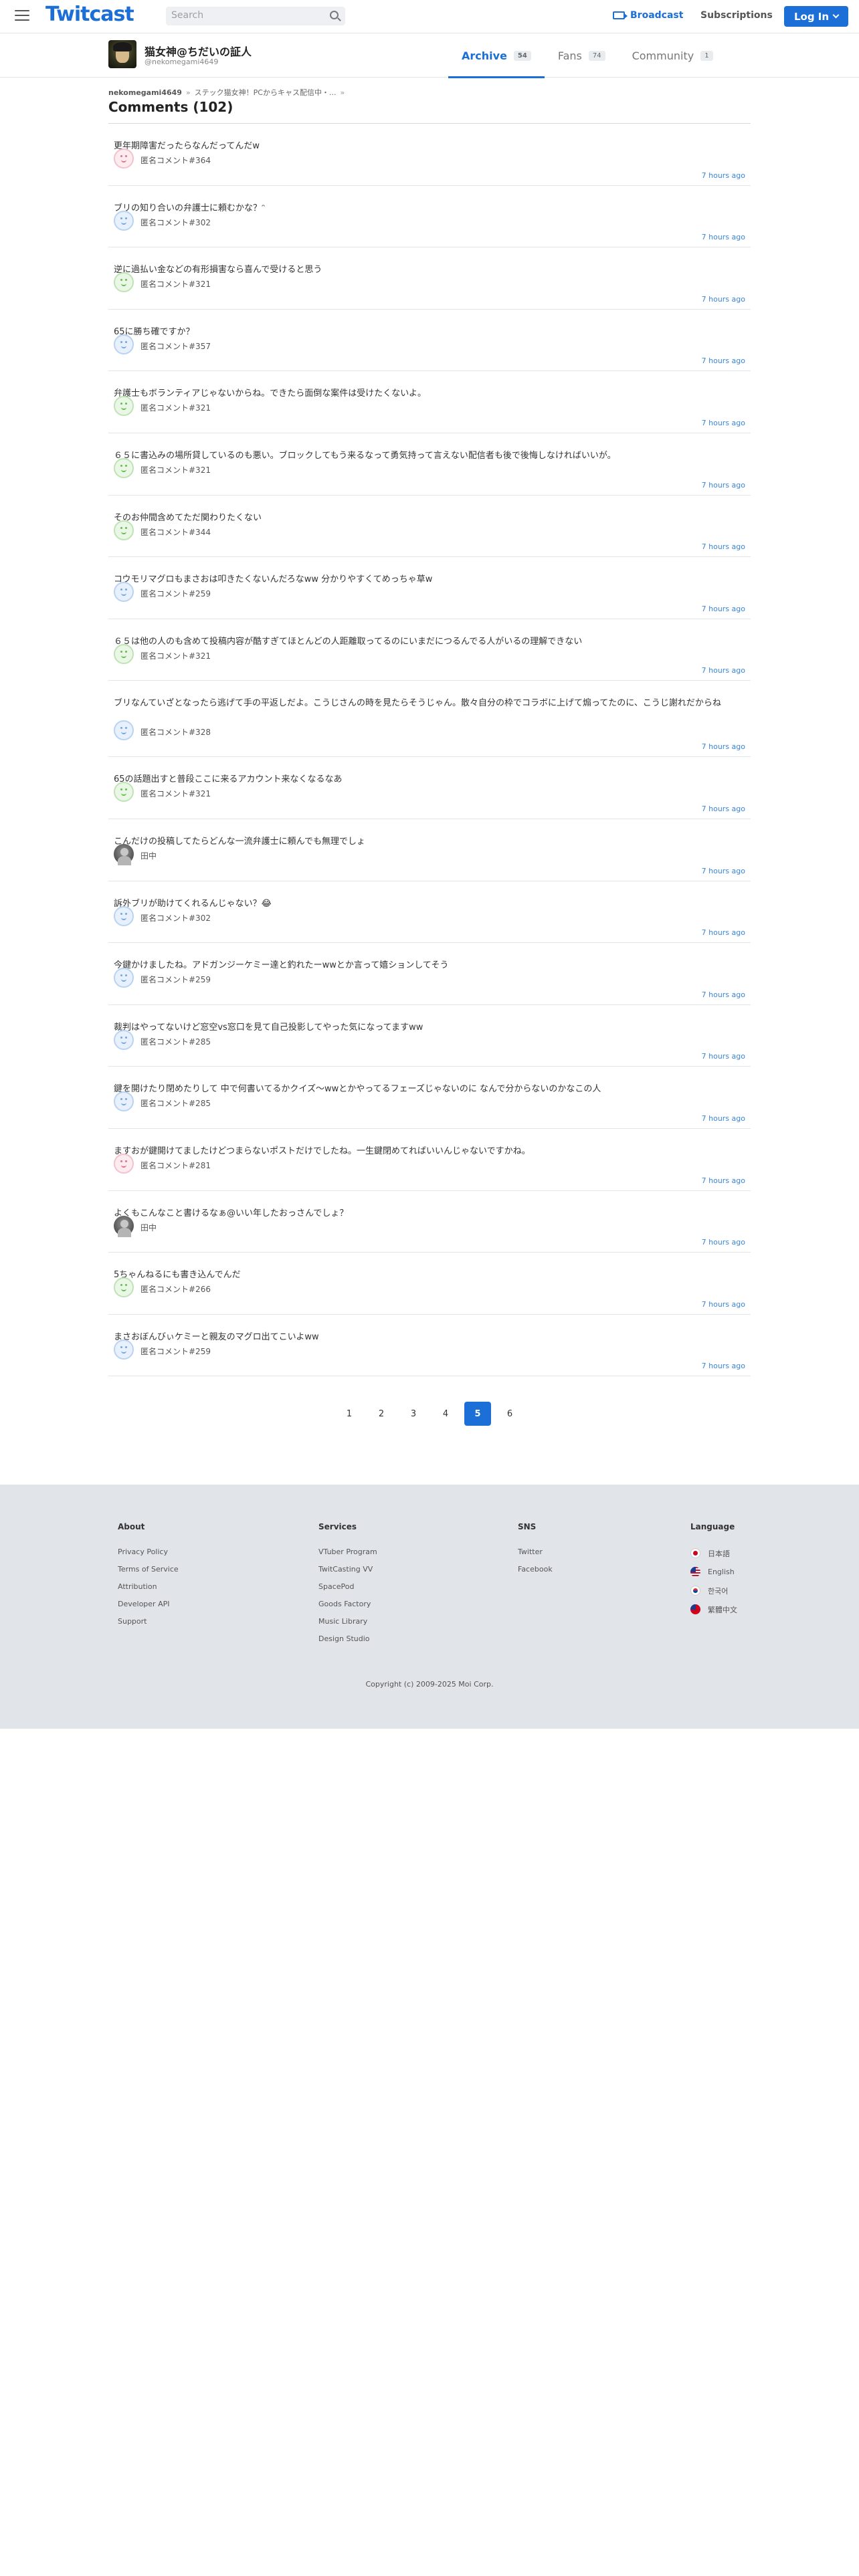  What do you see at coordinates (713, 1572) in the screenshot?
I see `language-option: English` at bounding box center [713, 1572].